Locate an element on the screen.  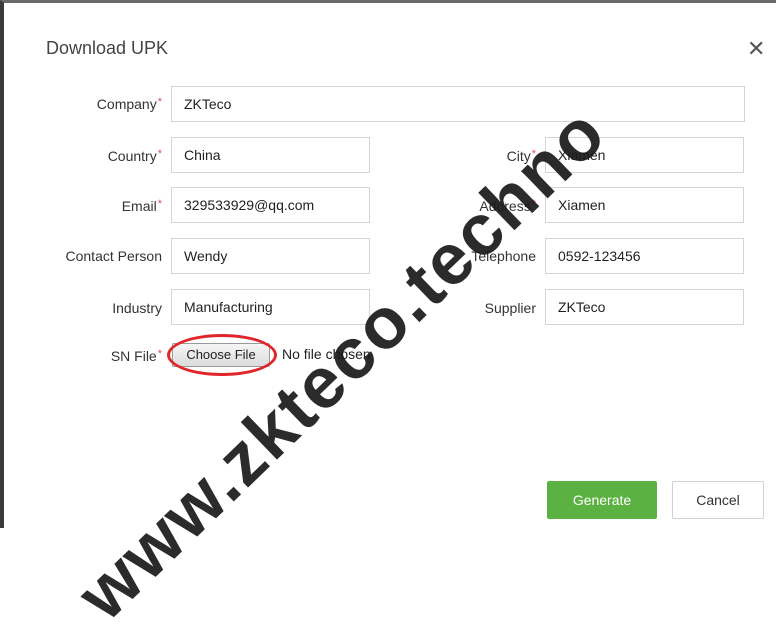
city-field: Xiamen is located at coordinates (644, 155).